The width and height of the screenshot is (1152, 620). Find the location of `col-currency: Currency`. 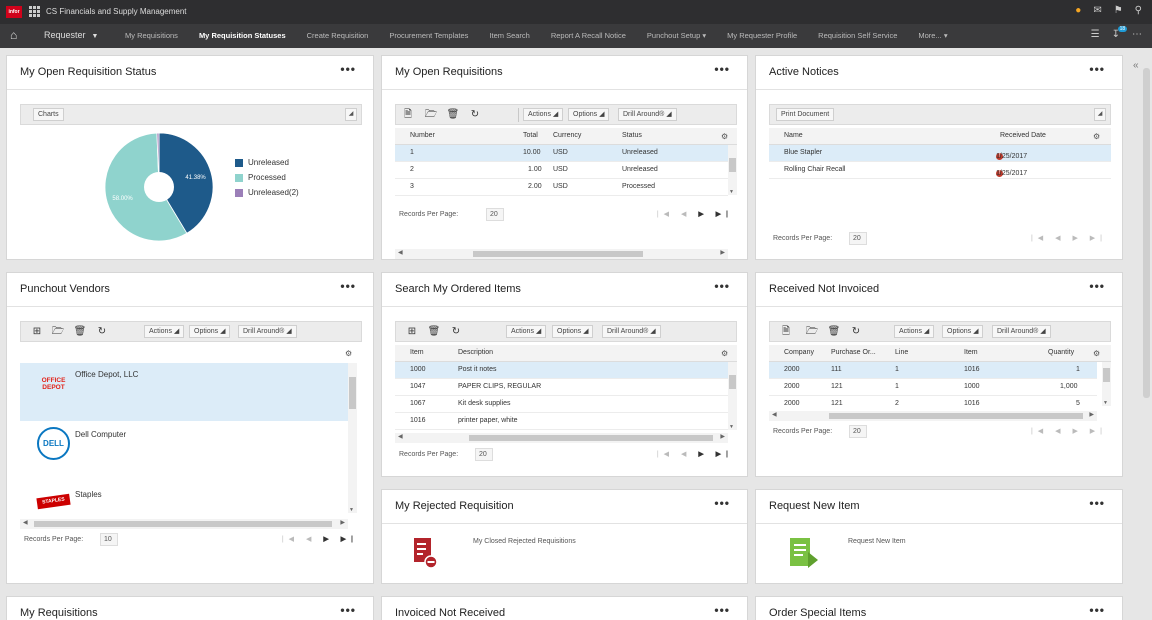

col-currency: Currency is located at coordinates (567, 135).